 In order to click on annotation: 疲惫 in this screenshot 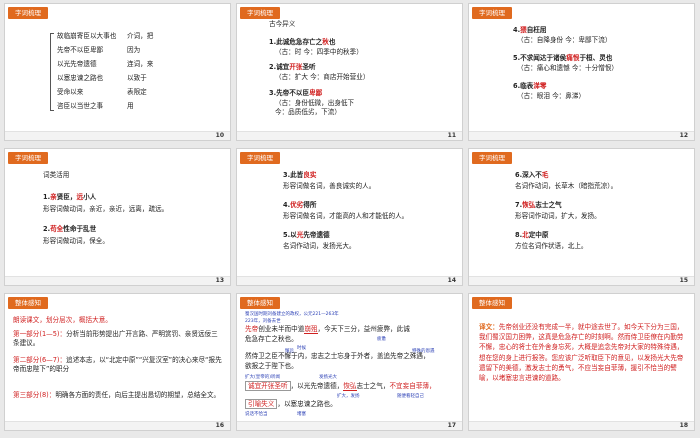, I will do `click(381, 339)`.